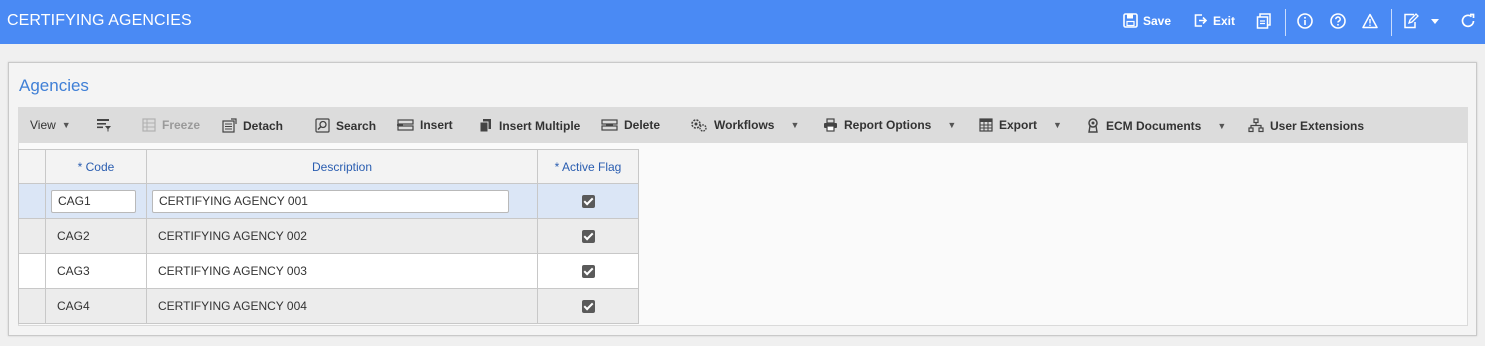 This screenshot has width=1485, height=346. What do you see at coordinates (181, 125) in the screenshot?
I see `freeze-label: Freeze` at bounding box center [181, 125].